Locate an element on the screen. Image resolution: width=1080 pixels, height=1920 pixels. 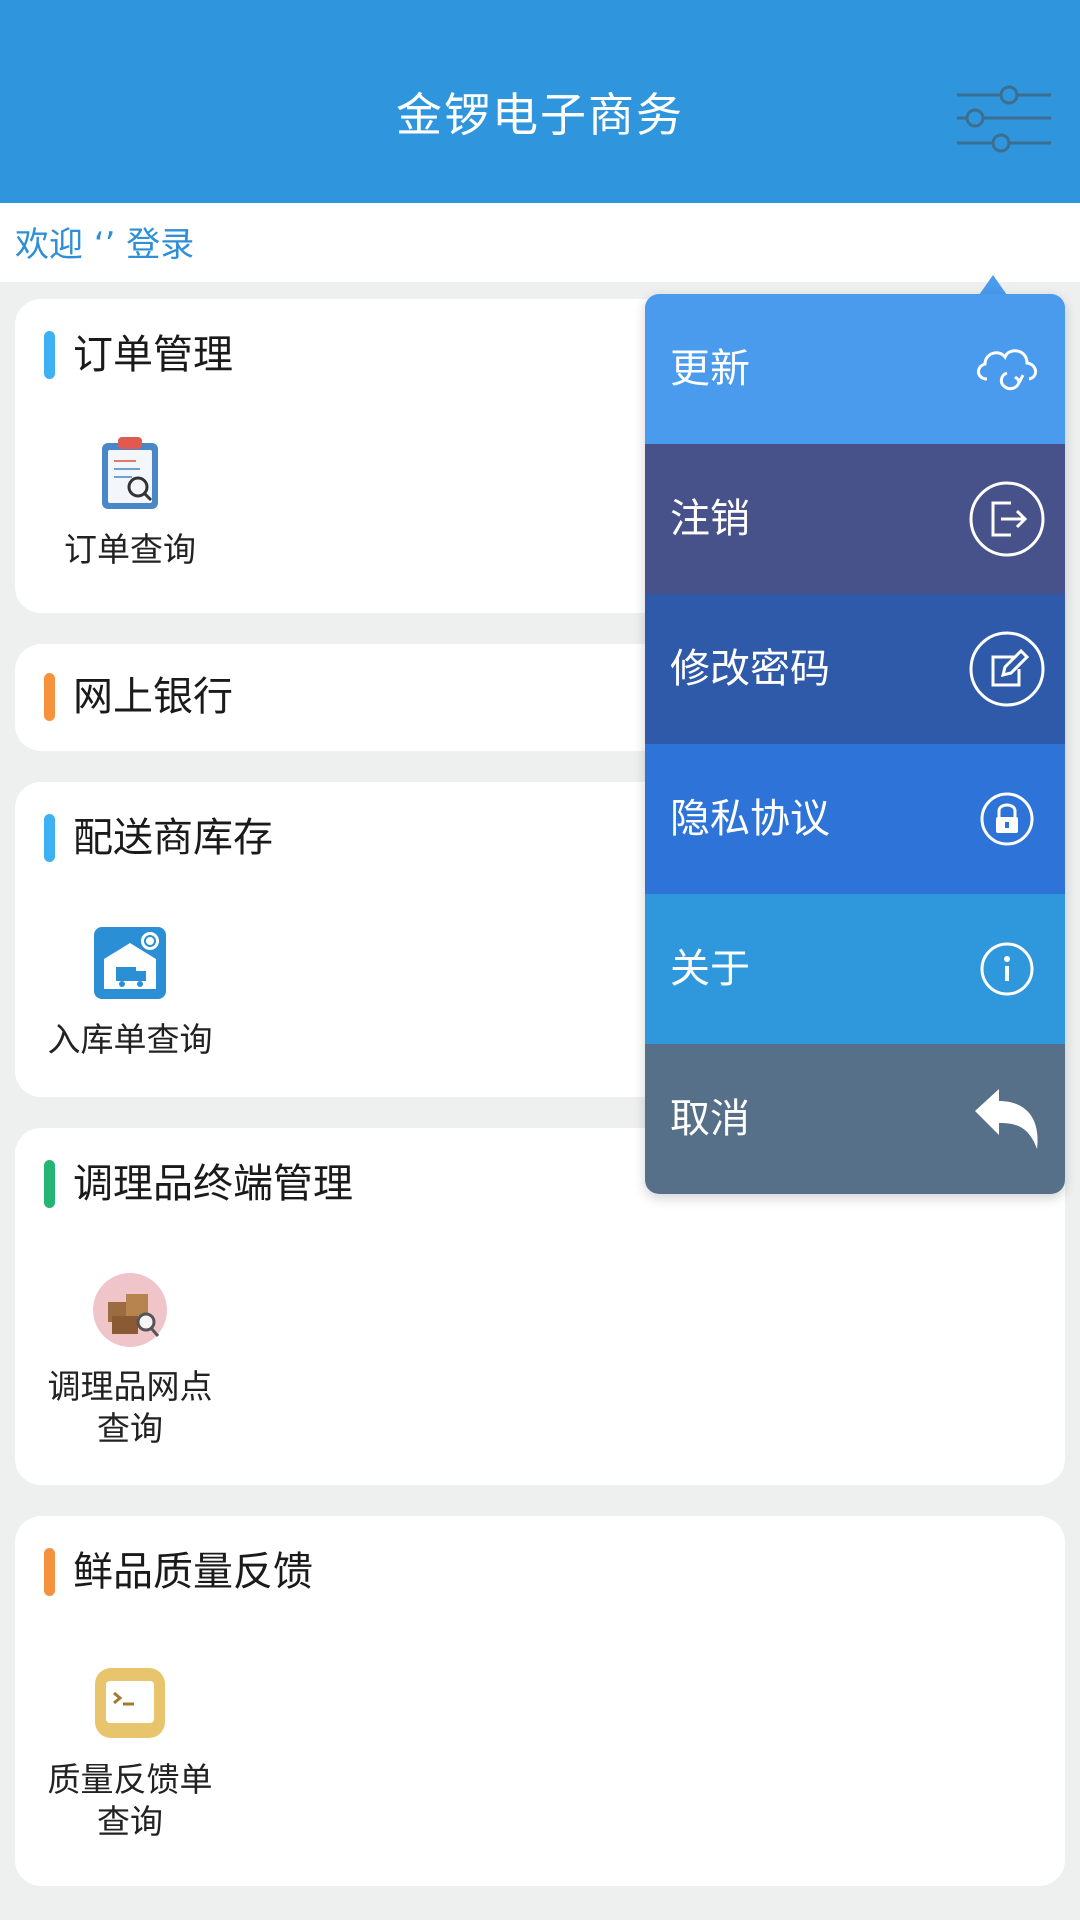
undo-icon is located at coordinates (1006, 1119).